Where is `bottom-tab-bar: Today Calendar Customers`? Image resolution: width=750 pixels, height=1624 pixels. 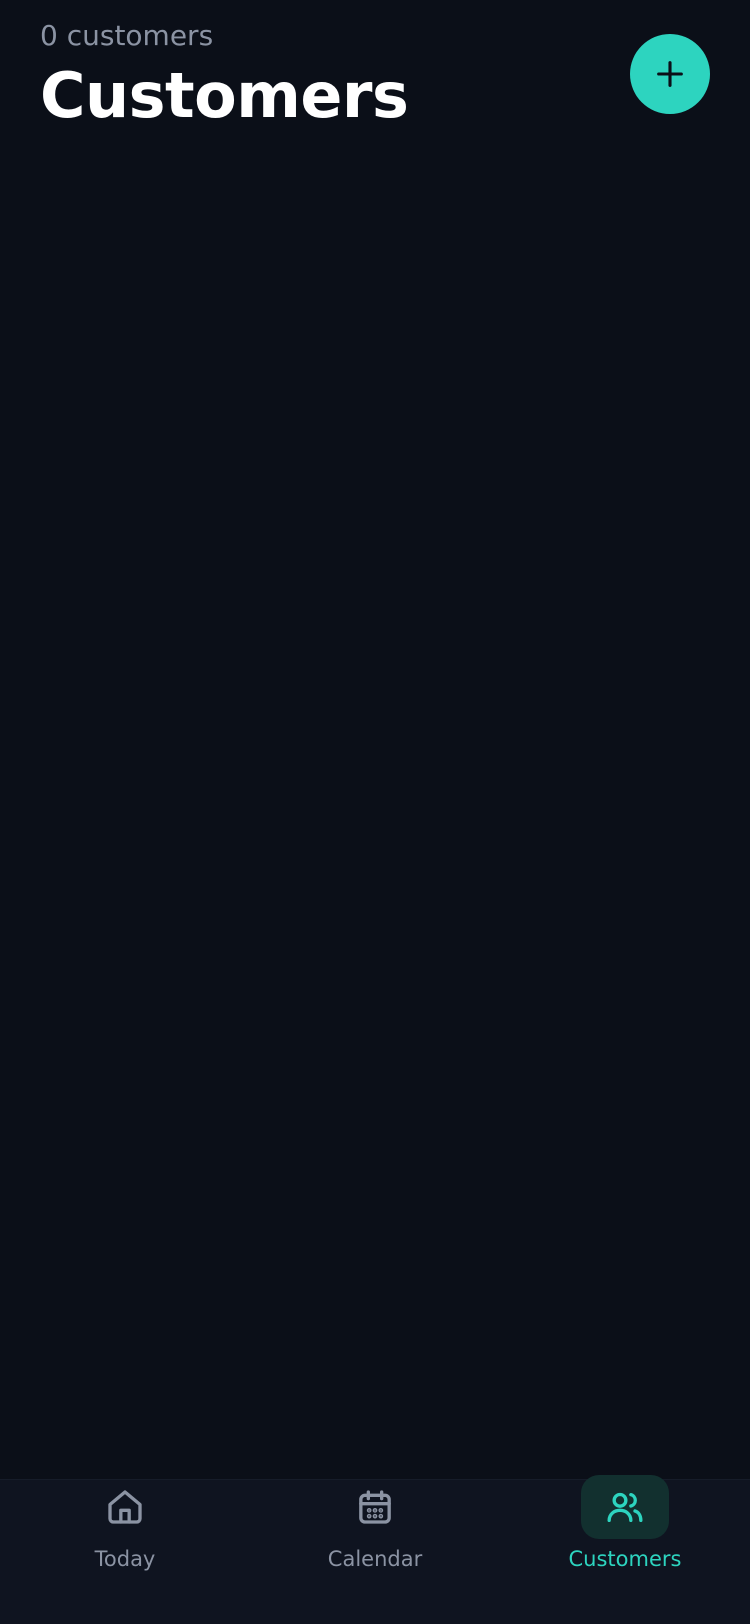
bottom-tab-bar: Today Calendar Customers is located at coordinates (375, 1549).